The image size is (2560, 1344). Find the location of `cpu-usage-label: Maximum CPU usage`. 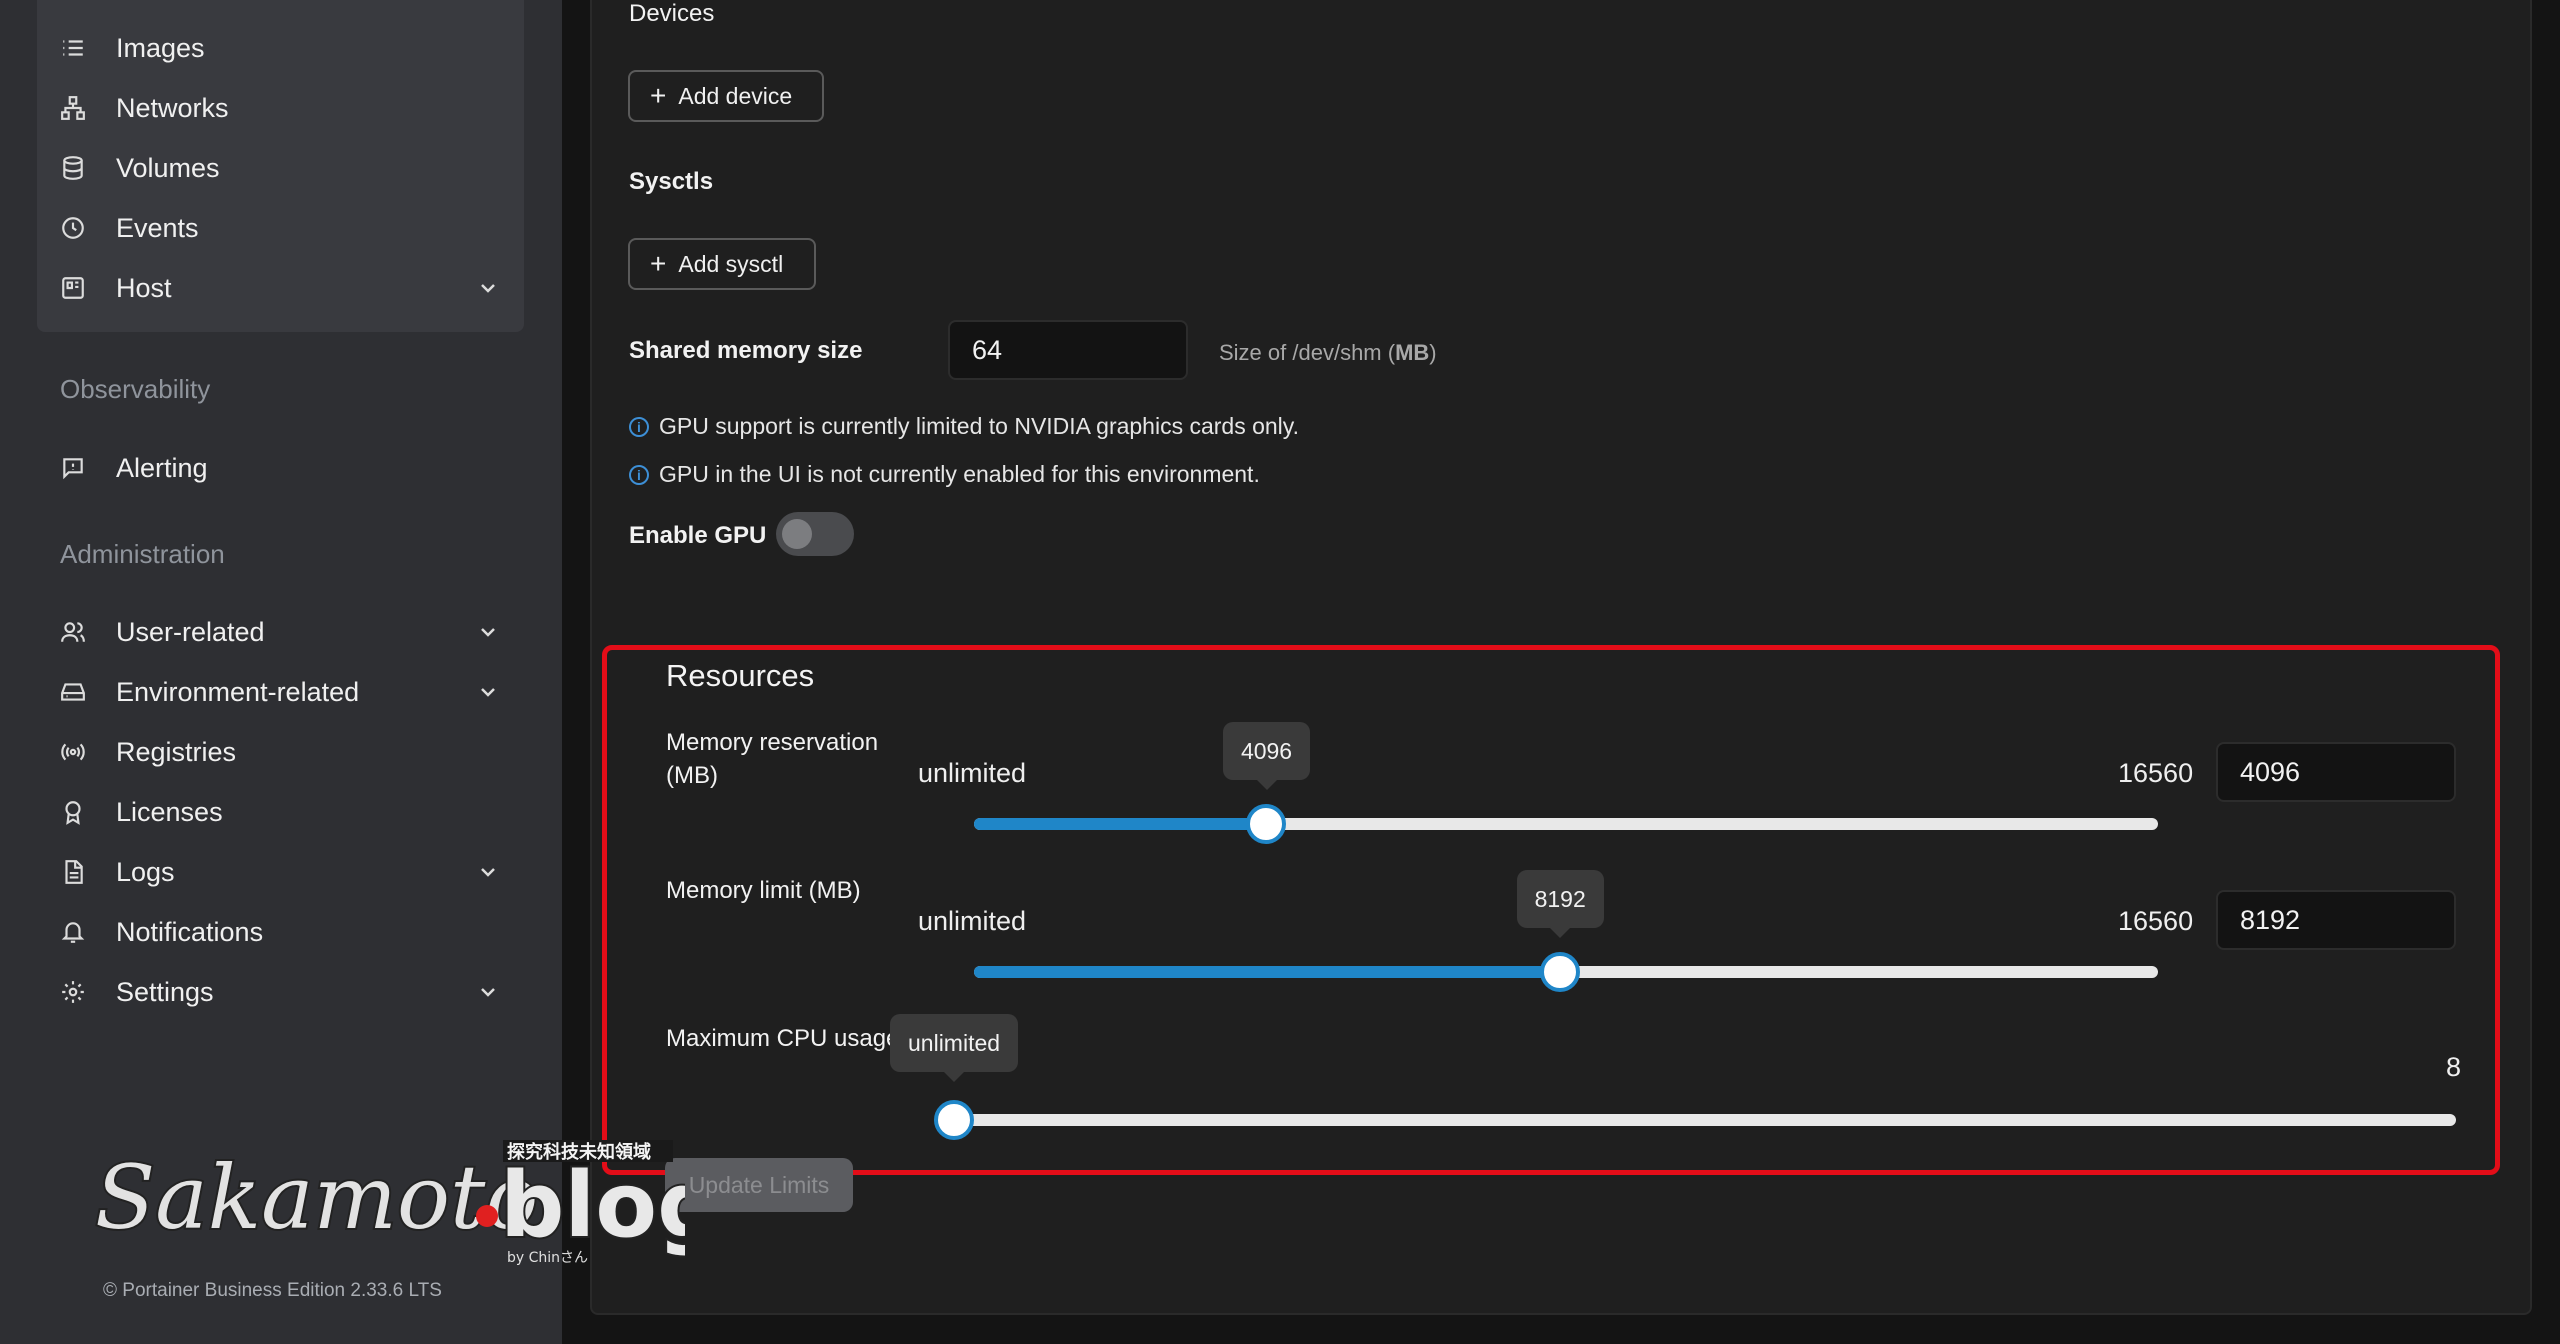

cpu-usage-label: Maximum CPU usage is located at coordinates (783, 1038).